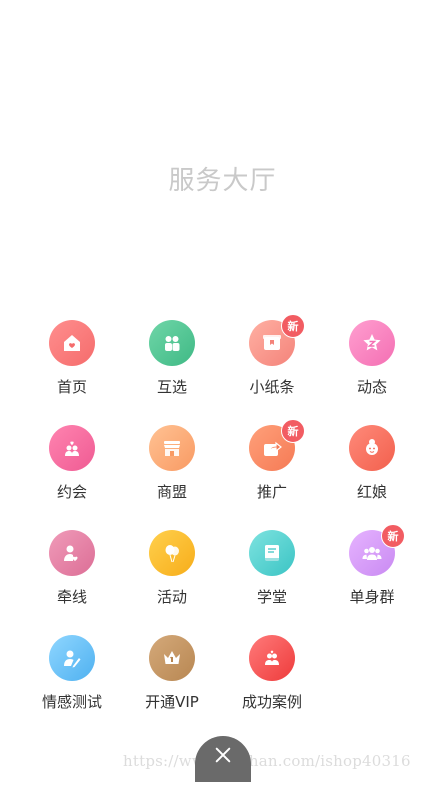  What do you see at coordinates (172, 702) in the screenshot?
I see `service-item-label: 开通VIP` at bounding box center [172, 702].